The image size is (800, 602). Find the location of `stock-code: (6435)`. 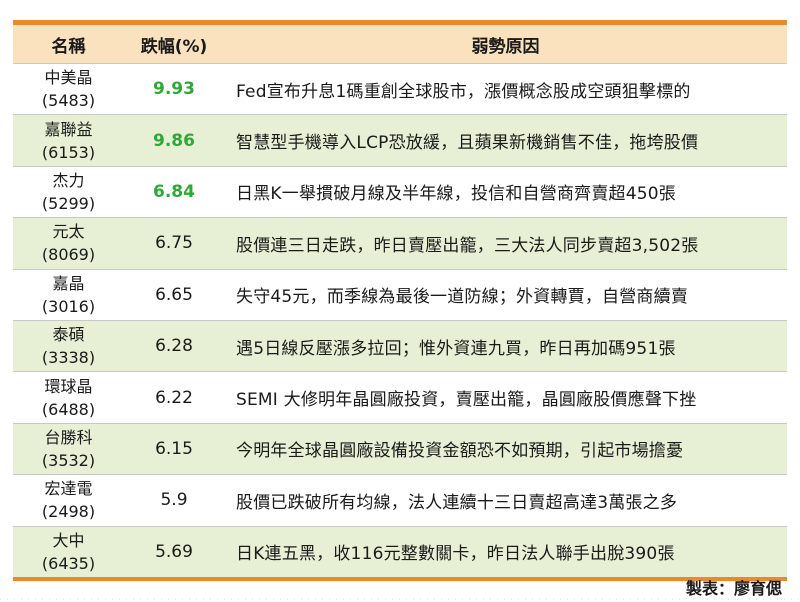

stock-code: (6435) is located at coordinates (68, 563).